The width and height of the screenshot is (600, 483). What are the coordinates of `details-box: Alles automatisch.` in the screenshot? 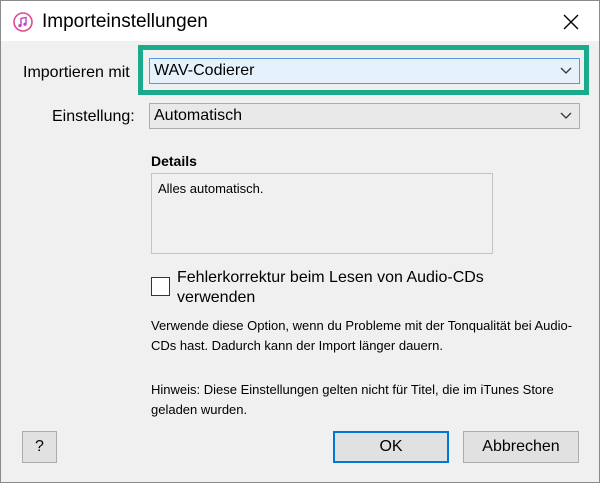 It's located at (322, 213).